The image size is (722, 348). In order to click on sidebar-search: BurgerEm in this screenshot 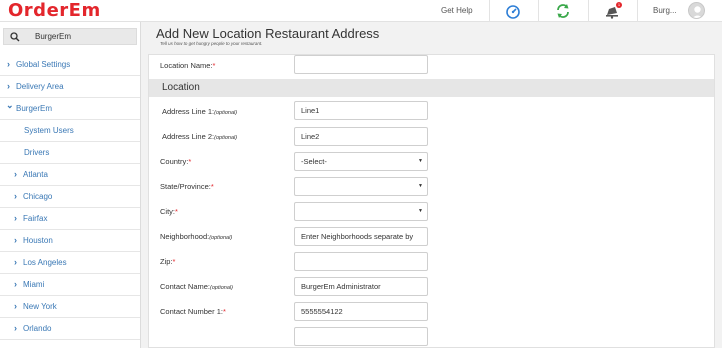, I will do `click(70, 36)`.